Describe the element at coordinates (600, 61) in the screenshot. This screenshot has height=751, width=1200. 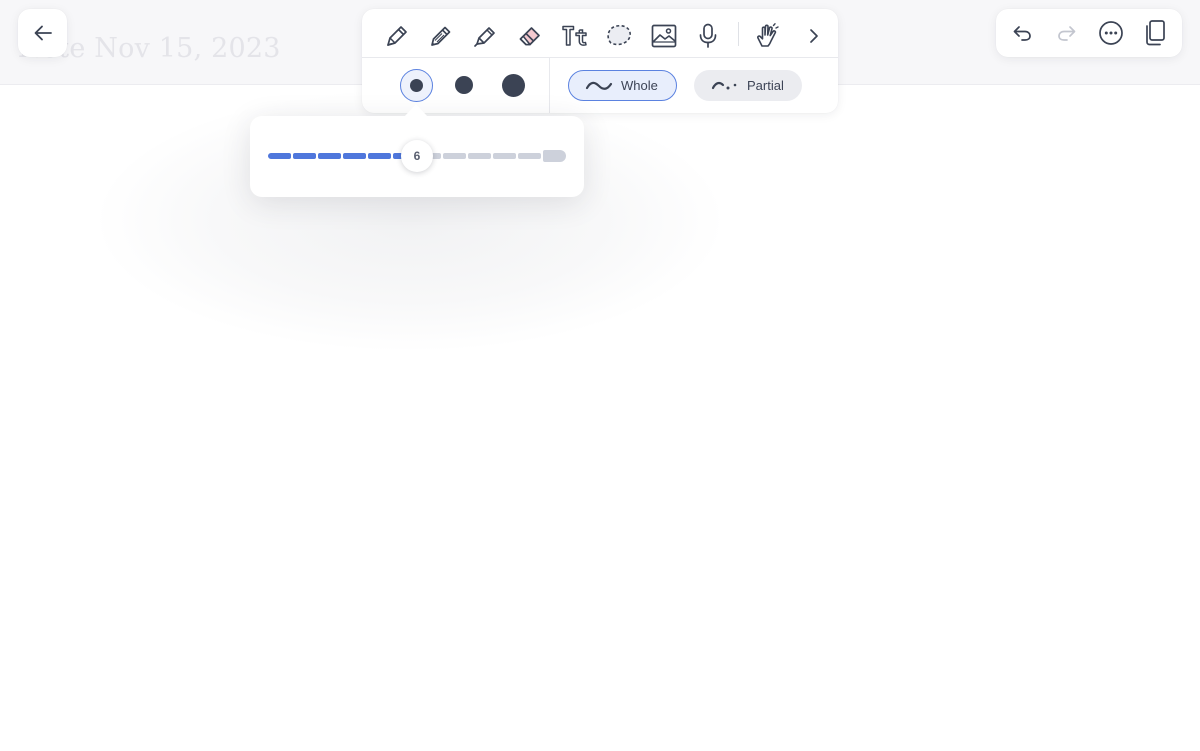
I see `drawing-toolbar: Whole Partial` at that location.